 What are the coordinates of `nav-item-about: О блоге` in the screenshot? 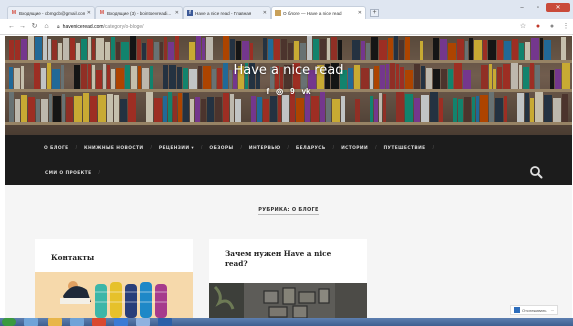 It's located at (56, 148).